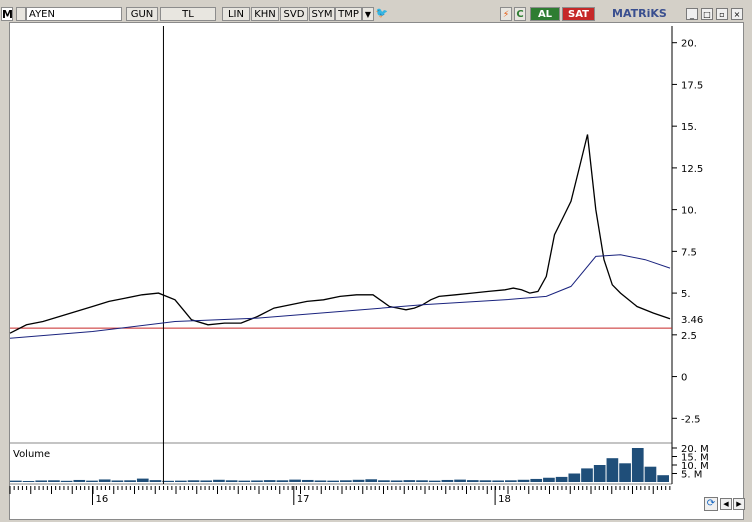 The width and height of the screenshot is (752, 522). I want to click on y-tick-label: 7.5, so click(689, 252).